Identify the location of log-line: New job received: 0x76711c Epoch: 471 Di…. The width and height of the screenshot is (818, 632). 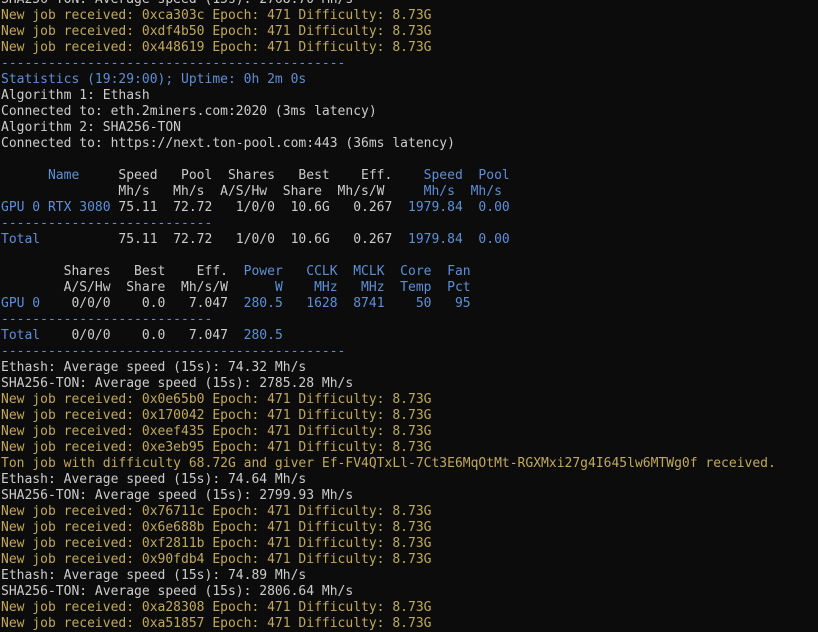
(409, 512).